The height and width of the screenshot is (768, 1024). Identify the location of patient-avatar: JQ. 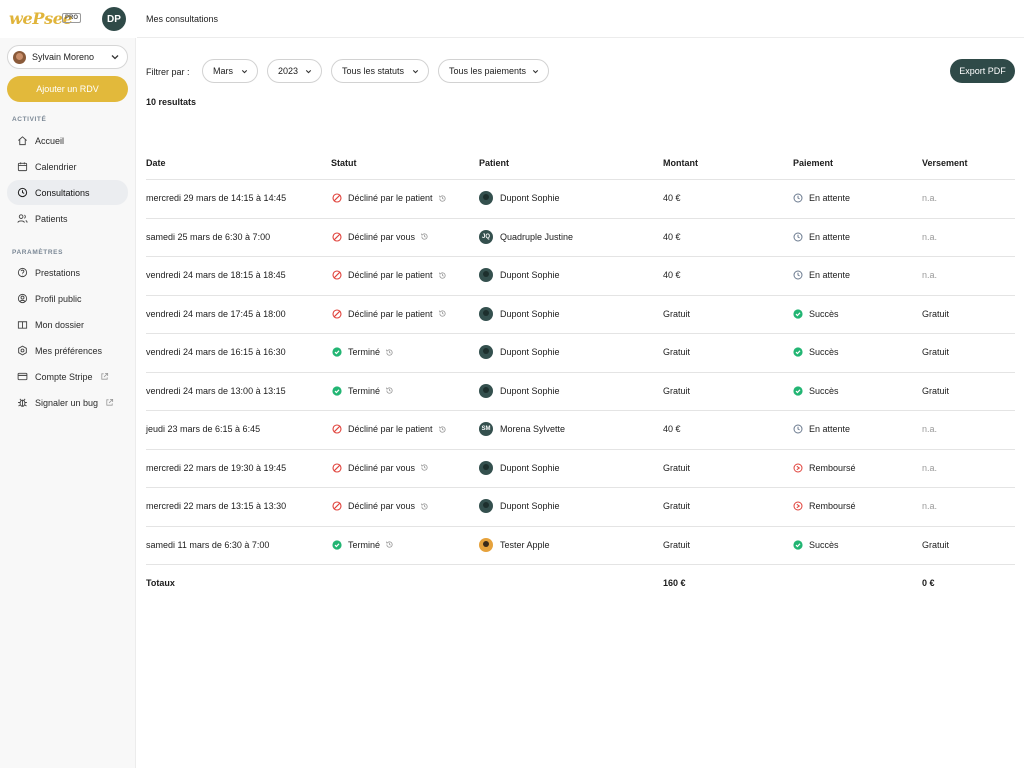
(486, 236).